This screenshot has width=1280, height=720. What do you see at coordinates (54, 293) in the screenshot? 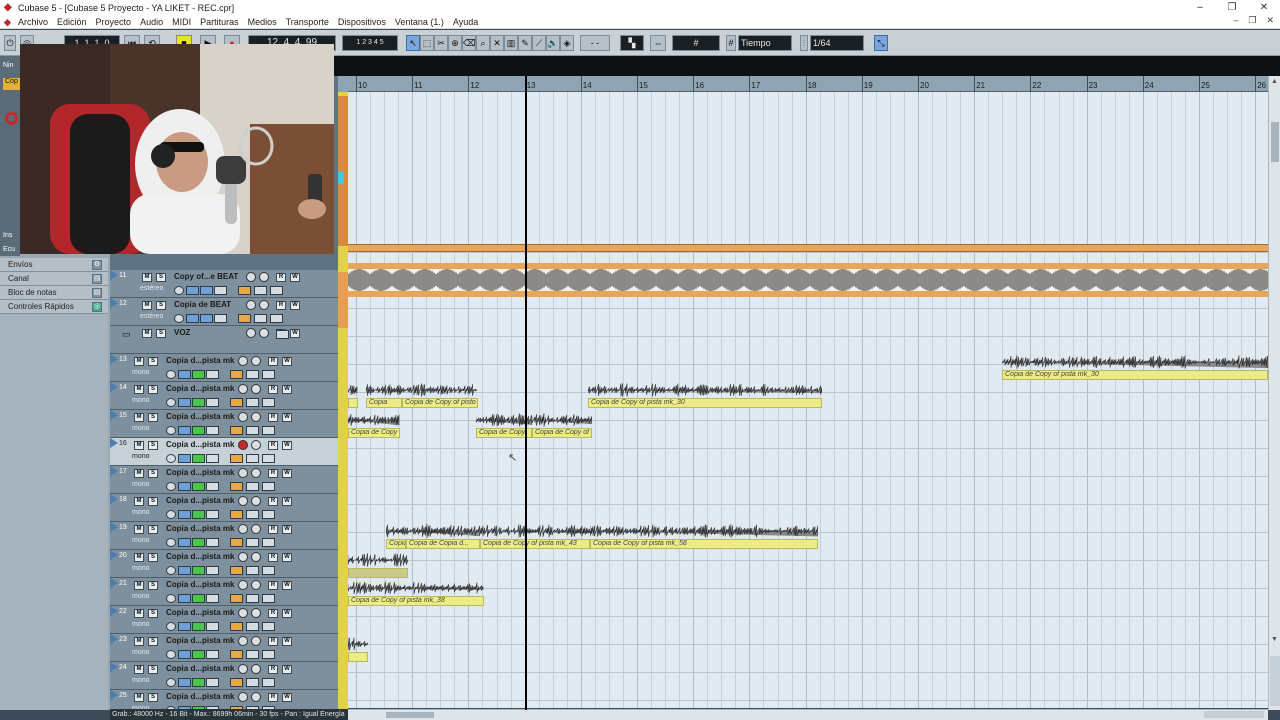
I see `inspector-bloc-de-notas: Bloc de notas ▤` at bounding box center [54, 293].